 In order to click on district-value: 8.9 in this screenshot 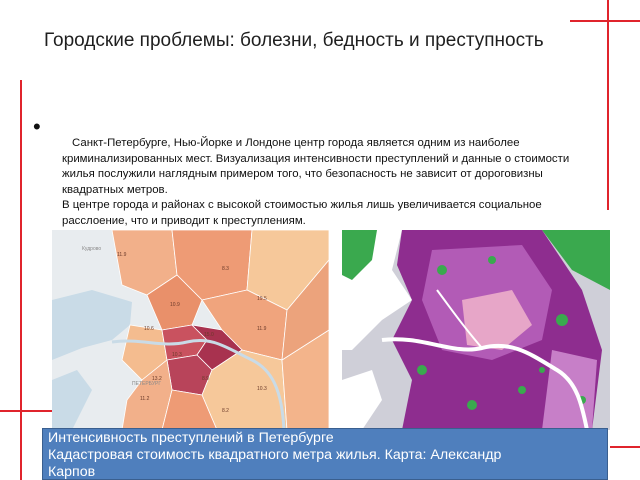, I will do `click(205, 379)`.